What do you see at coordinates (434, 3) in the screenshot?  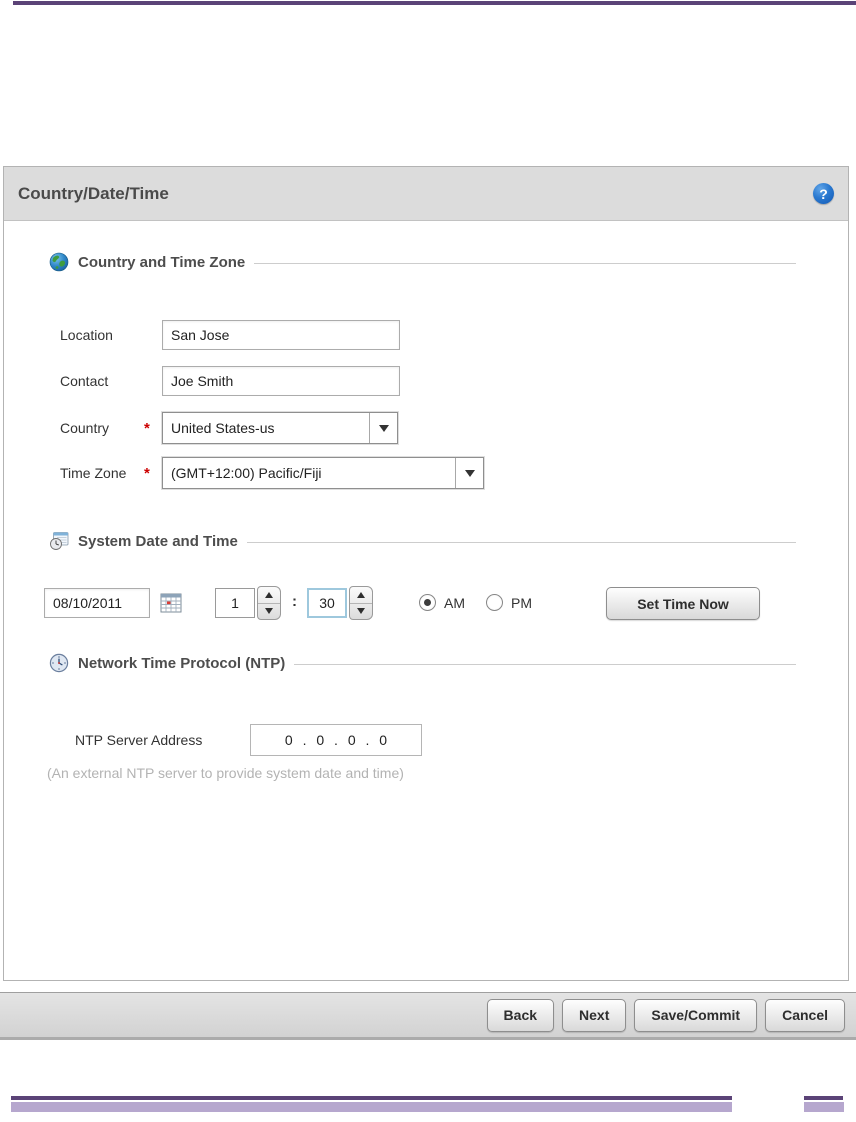 I see `top-accent-bar` at bounding box center [434, 3].